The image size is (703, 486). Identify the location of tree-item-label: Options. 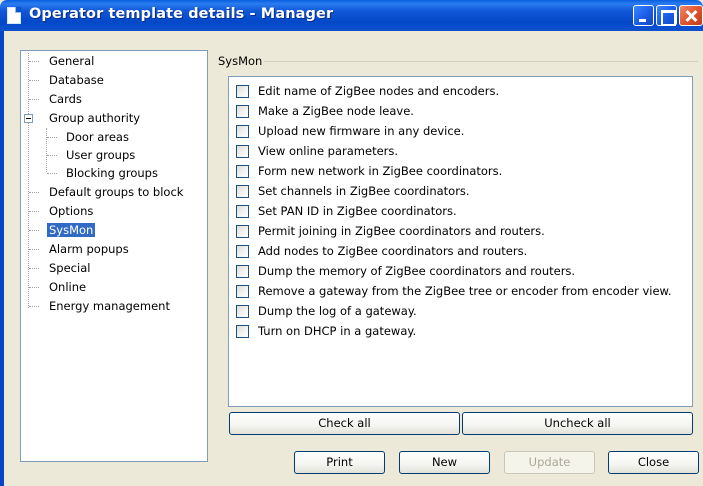
(71, 211).